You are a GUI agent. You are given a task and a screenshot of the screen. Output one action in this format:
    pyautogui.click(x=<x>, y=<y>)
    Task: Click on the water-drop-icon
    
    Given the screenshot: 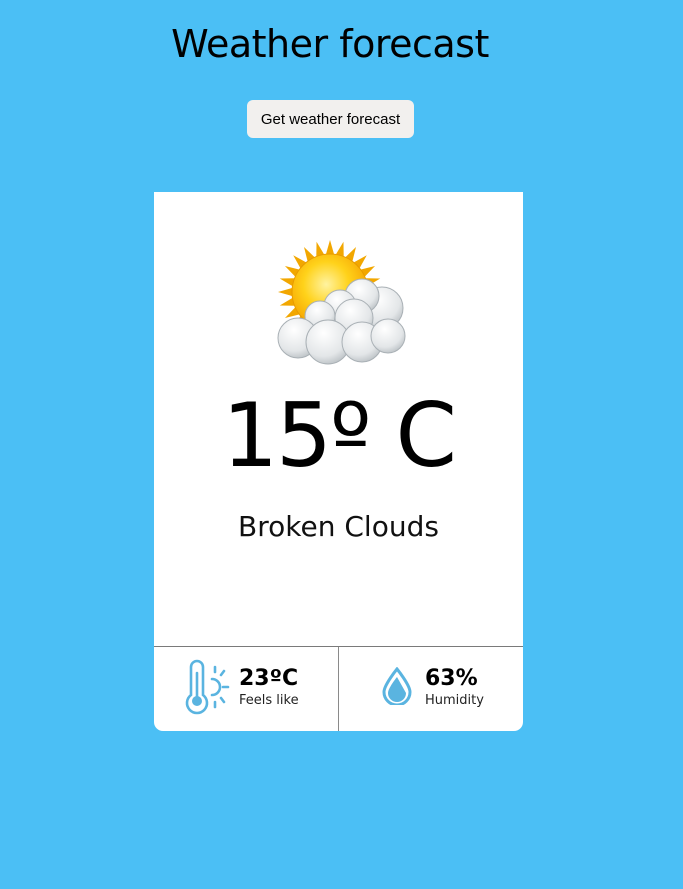 What is the action you would take?
    pyautogui.click(x=397, y=686)
    